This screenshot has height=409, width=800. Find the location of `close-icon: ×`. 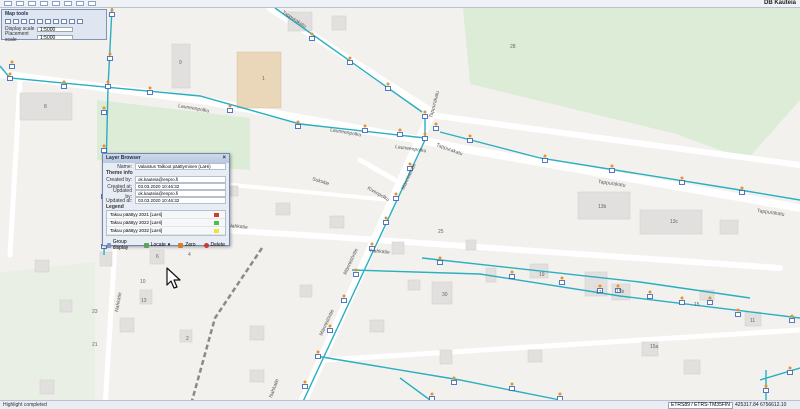

close-icon: × is located at coordinates (224, 158).